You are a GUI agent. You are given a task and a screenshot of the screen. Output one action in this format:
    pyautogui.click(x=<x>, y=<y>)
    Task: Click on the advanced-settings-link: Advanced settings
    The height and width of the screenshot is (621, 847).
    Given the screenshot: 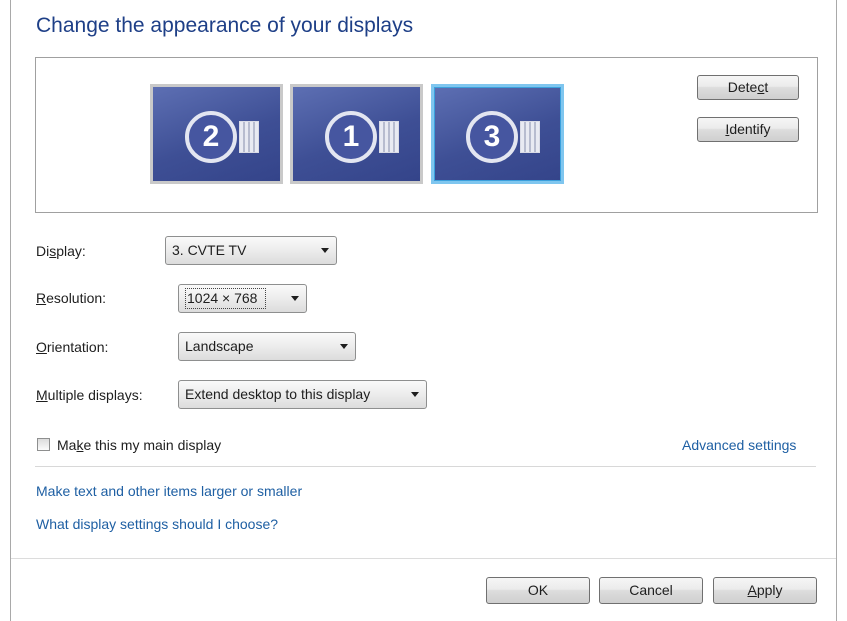 What is the action you would take?
    pyautogui.click(x=739, y=445)
    